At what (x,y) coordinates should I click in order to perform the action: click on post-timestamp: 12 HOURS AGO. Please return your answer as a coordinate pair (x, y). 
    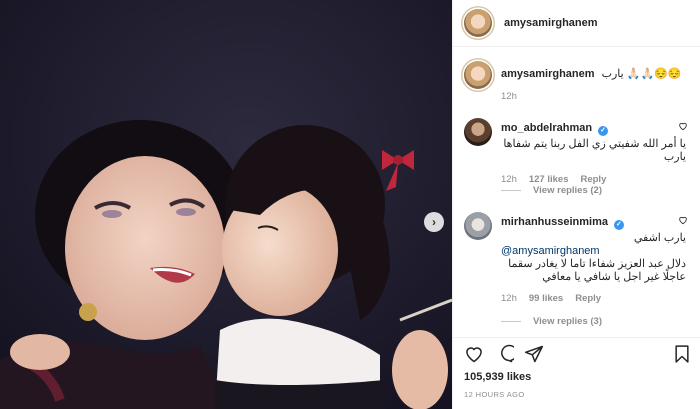
    Looking at the image, I should click on (494, 394).